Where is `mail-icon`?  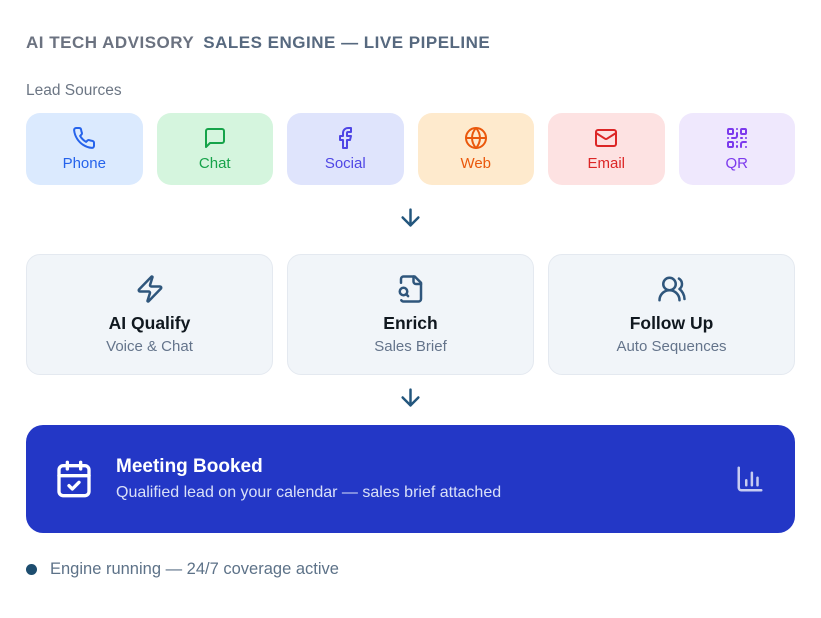
mail-icon is located at coordinates (606, 138).